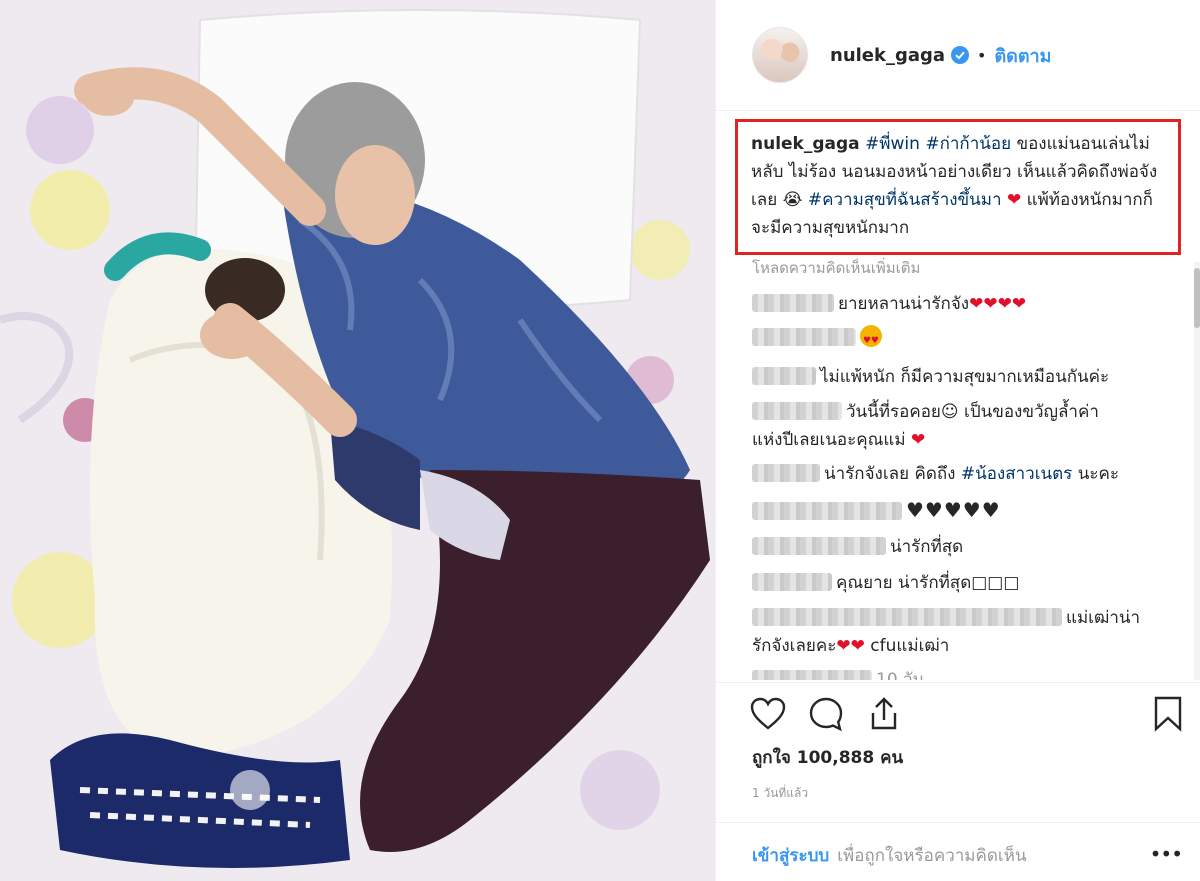 The height and width of the screenshot is (881, 1200). Describe the element at coordinates (1022, 55) in the screenshot. I see `follow-button: ติดตาม` at that location.